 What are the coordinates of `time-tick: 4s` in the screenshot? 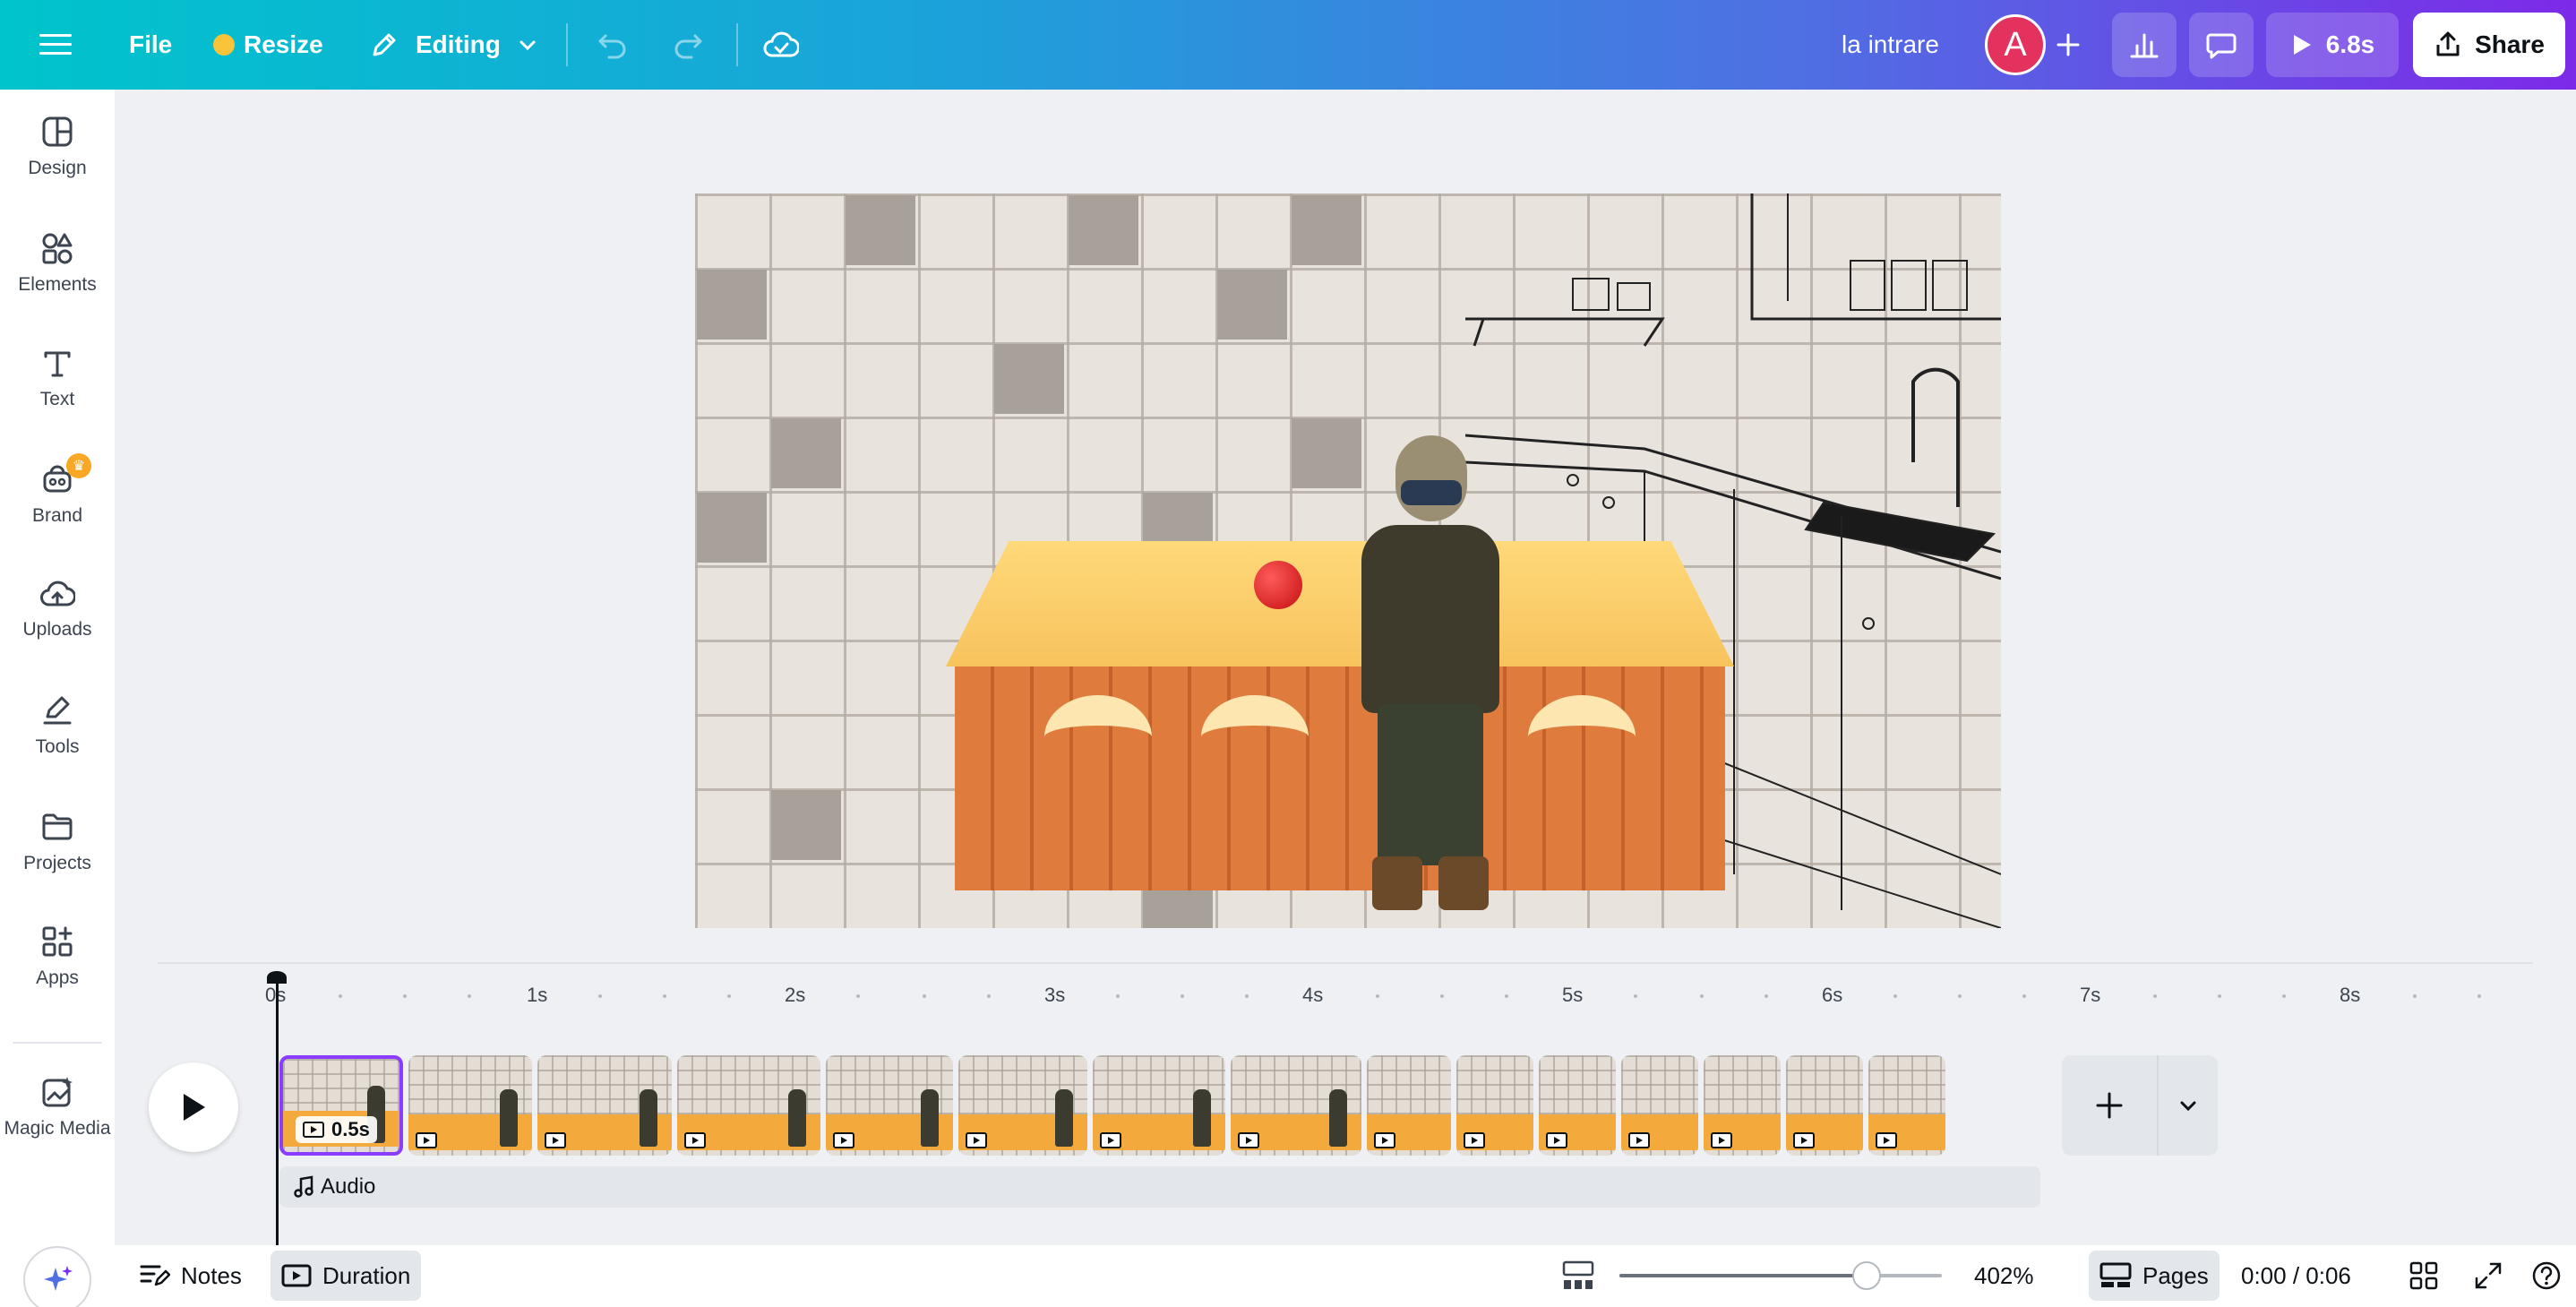 It's located at (1313, 995).